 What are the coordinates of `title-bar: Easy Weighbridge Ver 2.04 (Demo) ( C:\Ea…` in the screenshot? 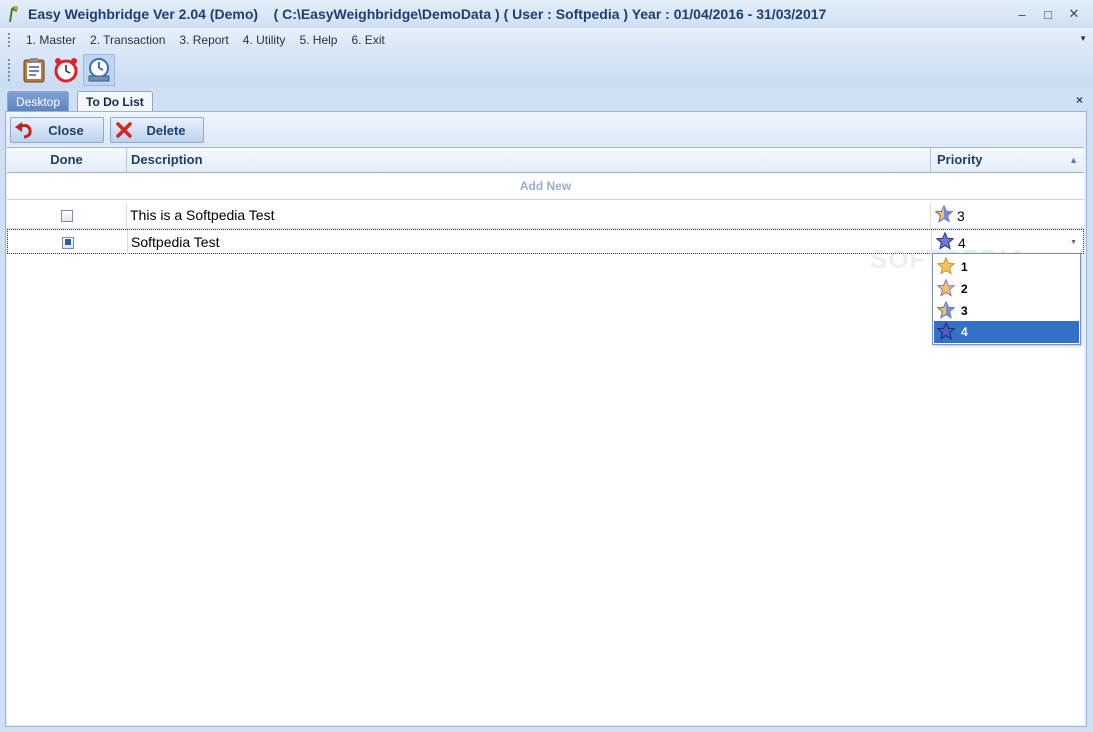 It's located at (546, 14).